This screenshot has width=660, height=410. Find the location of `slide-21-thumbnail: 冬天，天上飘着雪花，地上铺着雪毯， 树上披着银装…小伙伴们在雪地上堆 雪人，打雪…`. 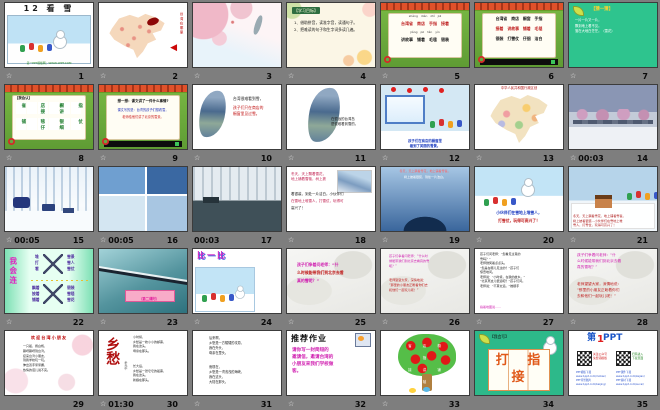

slide-21-thumbnail: 冬天，天上飘着雪花，地上铺着雪毯， 树上披着银装…小伙伴们在雪地上堆 雪人，打雪… is located at coordinates (613, 199).